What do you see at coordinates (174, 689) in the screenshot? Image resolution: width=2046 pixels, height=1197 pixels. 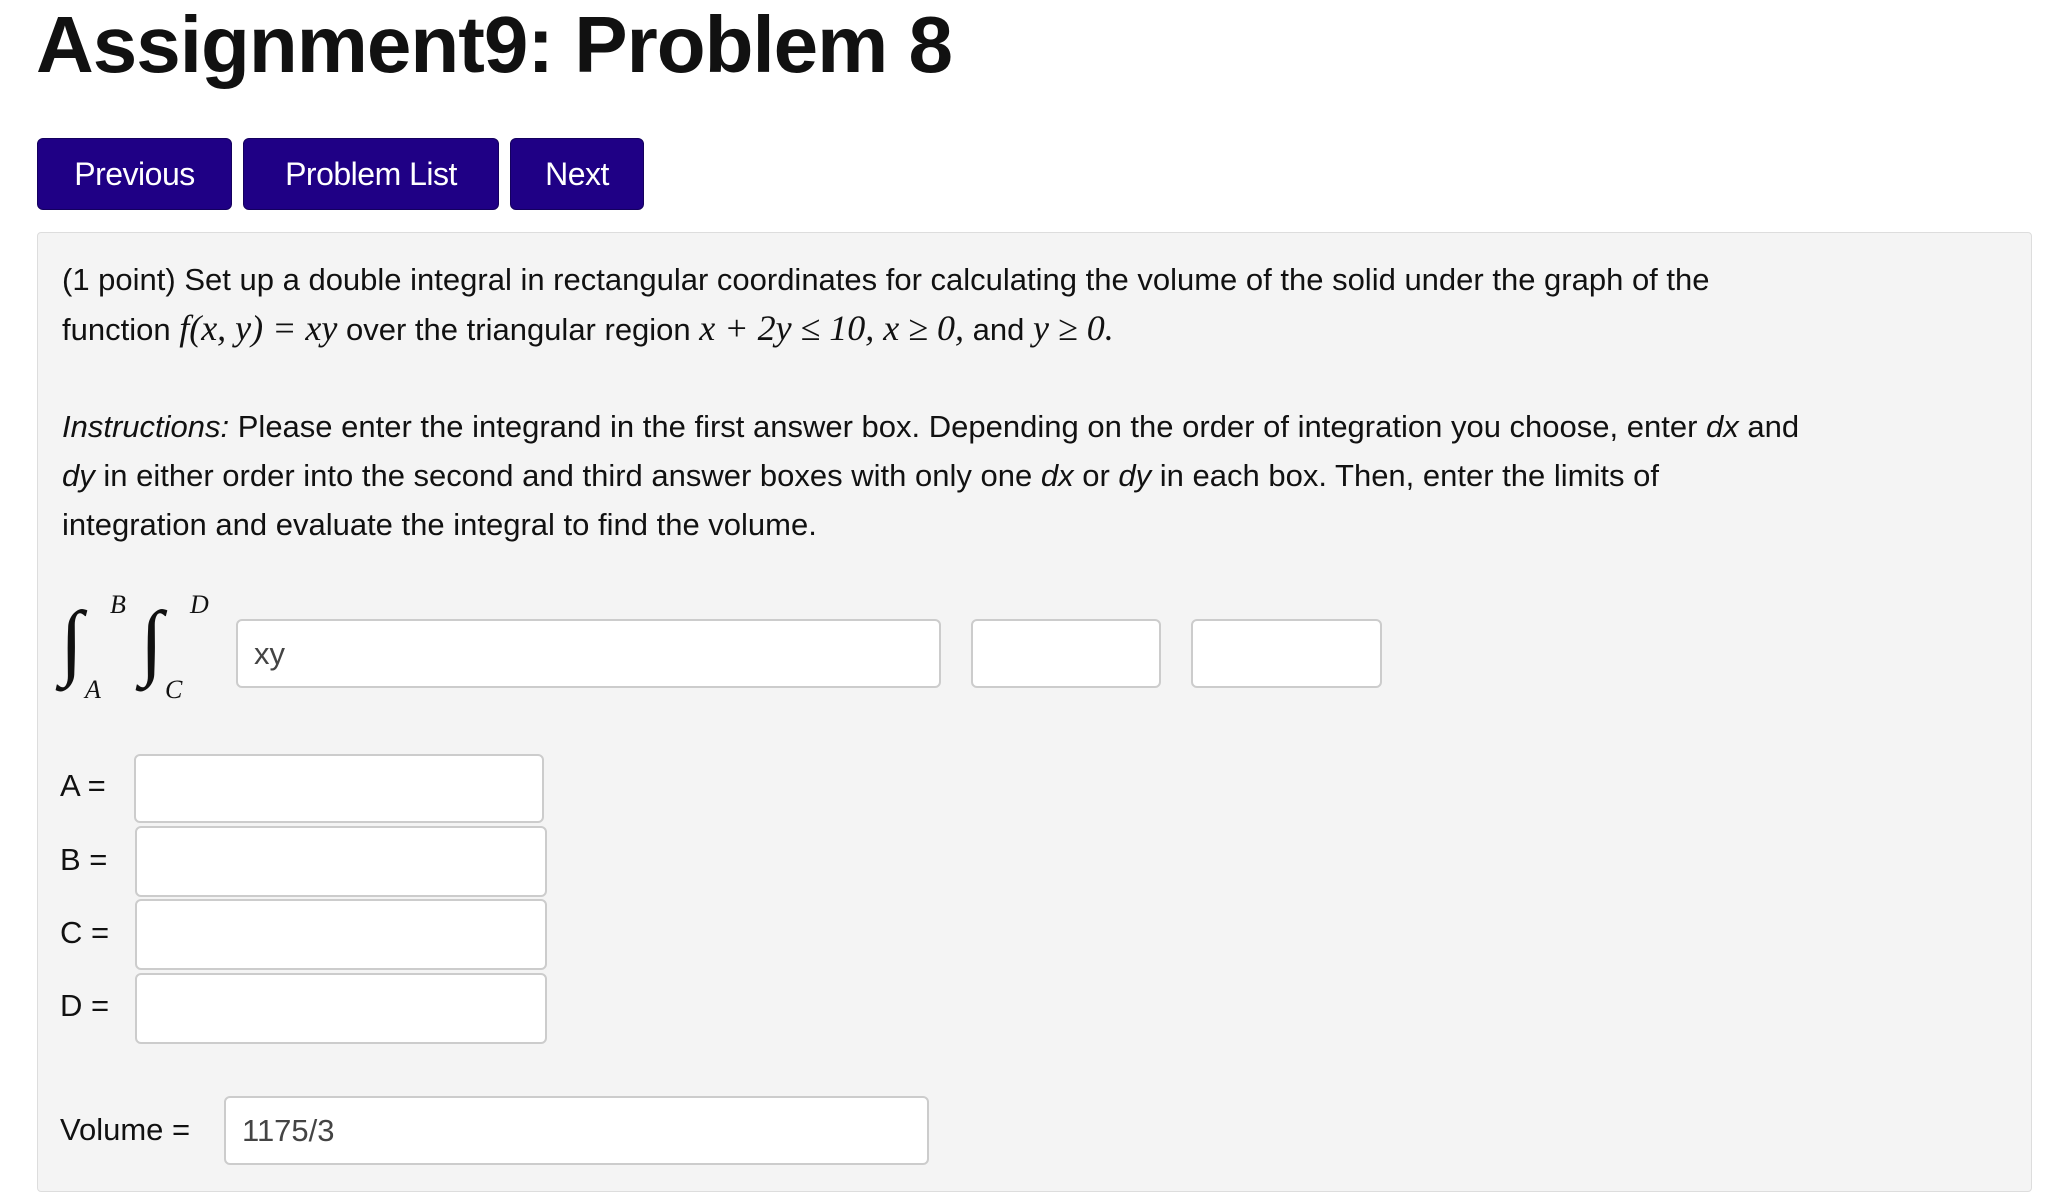 I see `lower-limit-c: C` at bounding box center [174, 689].